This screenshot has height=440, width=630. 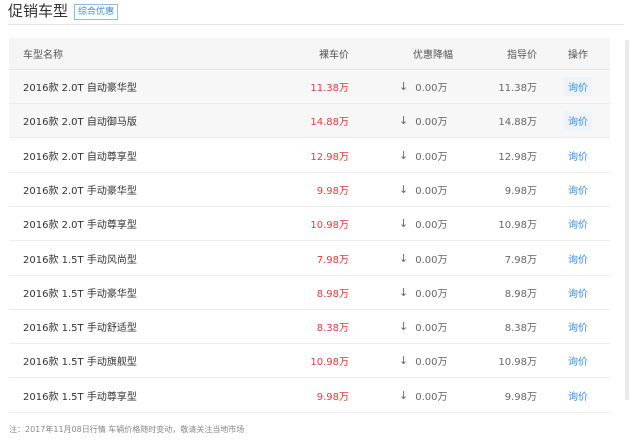 What do you see at coordinates (309, 292) in the screenshot?
I see `table-row: 2016款 1.5T 手动豪华型 8.98万 ↓ 0.00万 8.98万 询价` at bounding box center [309, 292].